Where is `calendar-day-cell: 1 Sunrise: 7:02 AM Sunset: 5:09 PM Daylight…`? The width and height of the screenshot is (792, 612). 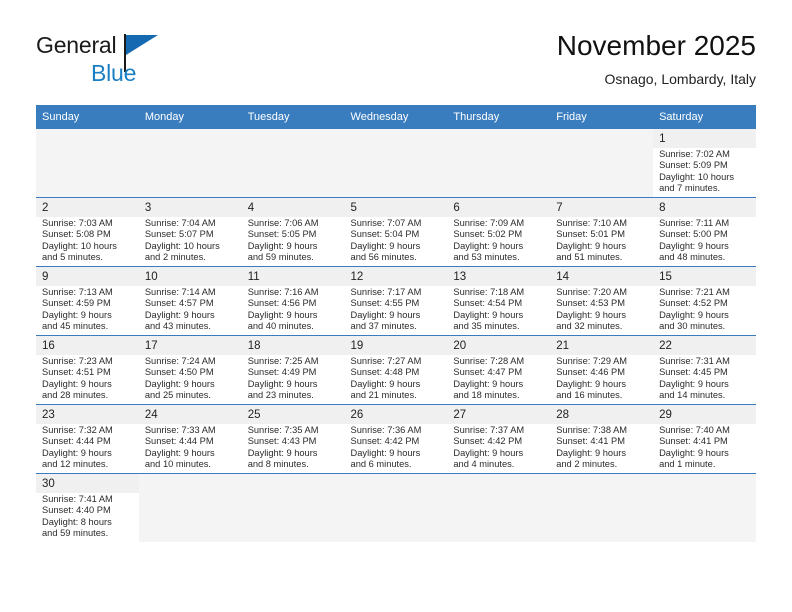 calendar-day-cell: 1 Sunrise: 7:02 AM Sunset: 5:09 PM Daylight… is located at coordinates (704, 163).